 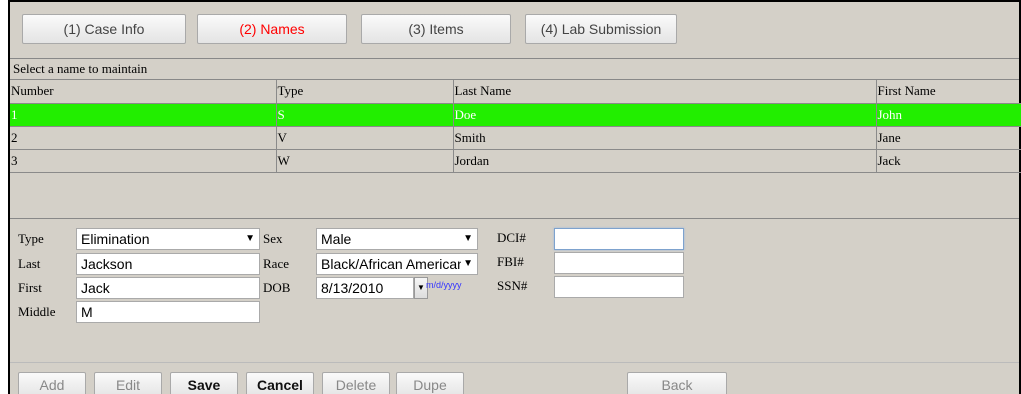 I want to click on table-header-row: Number Type Last Name First Name, so click(x=515, y=92).